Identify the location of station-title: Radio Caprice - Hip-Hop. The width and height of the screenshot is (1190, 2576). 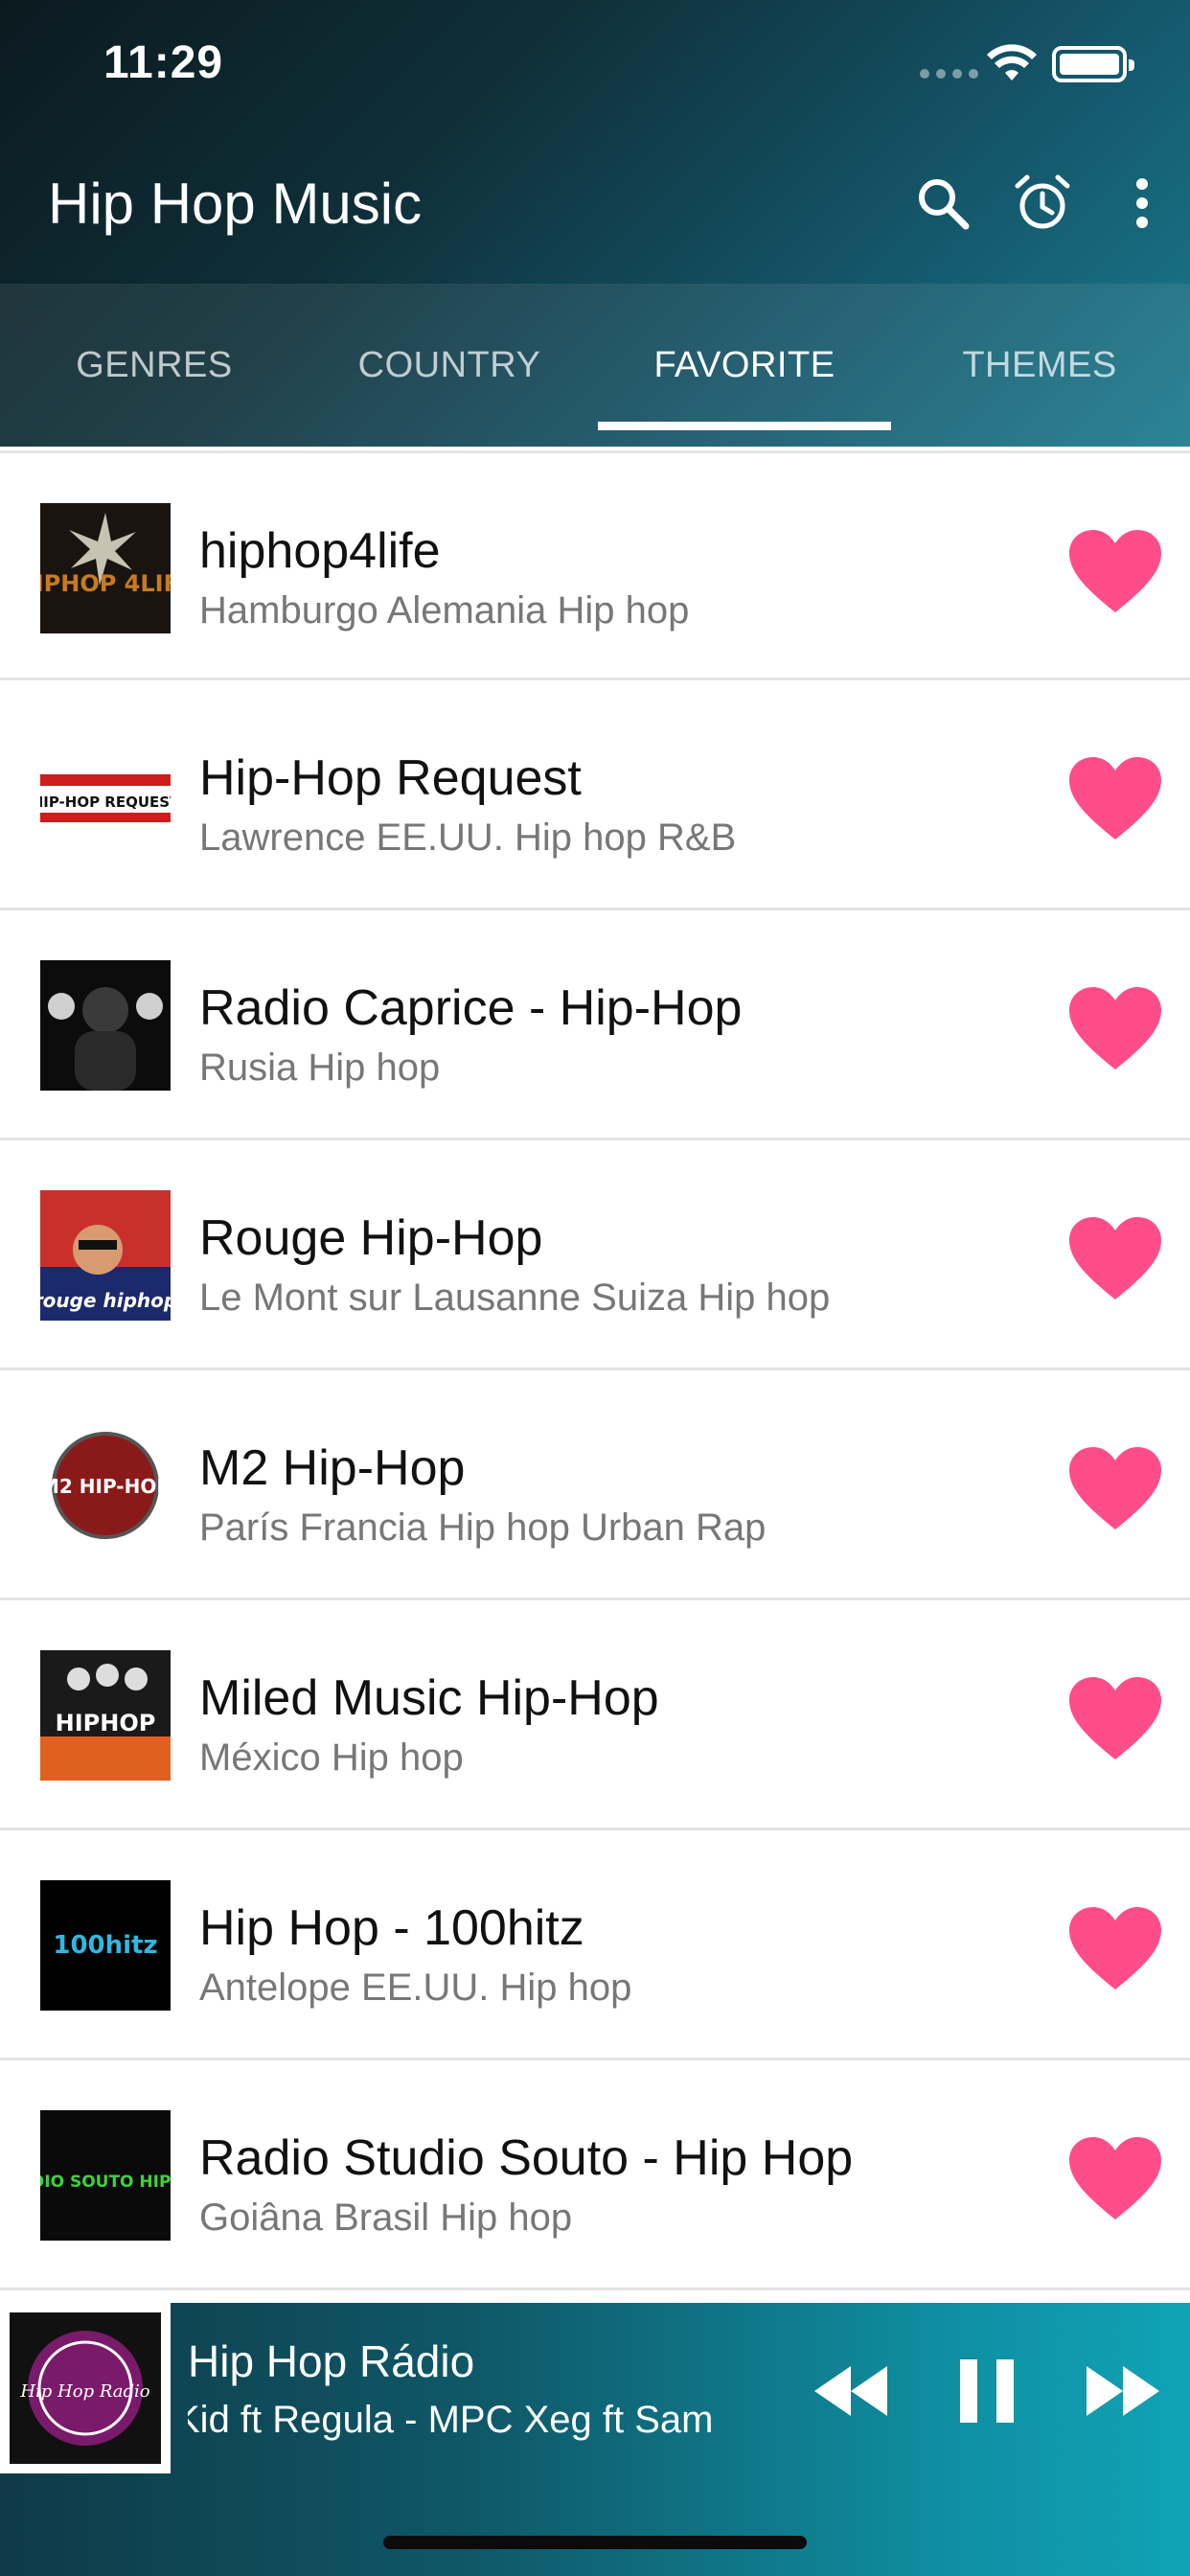
(471, 1008).